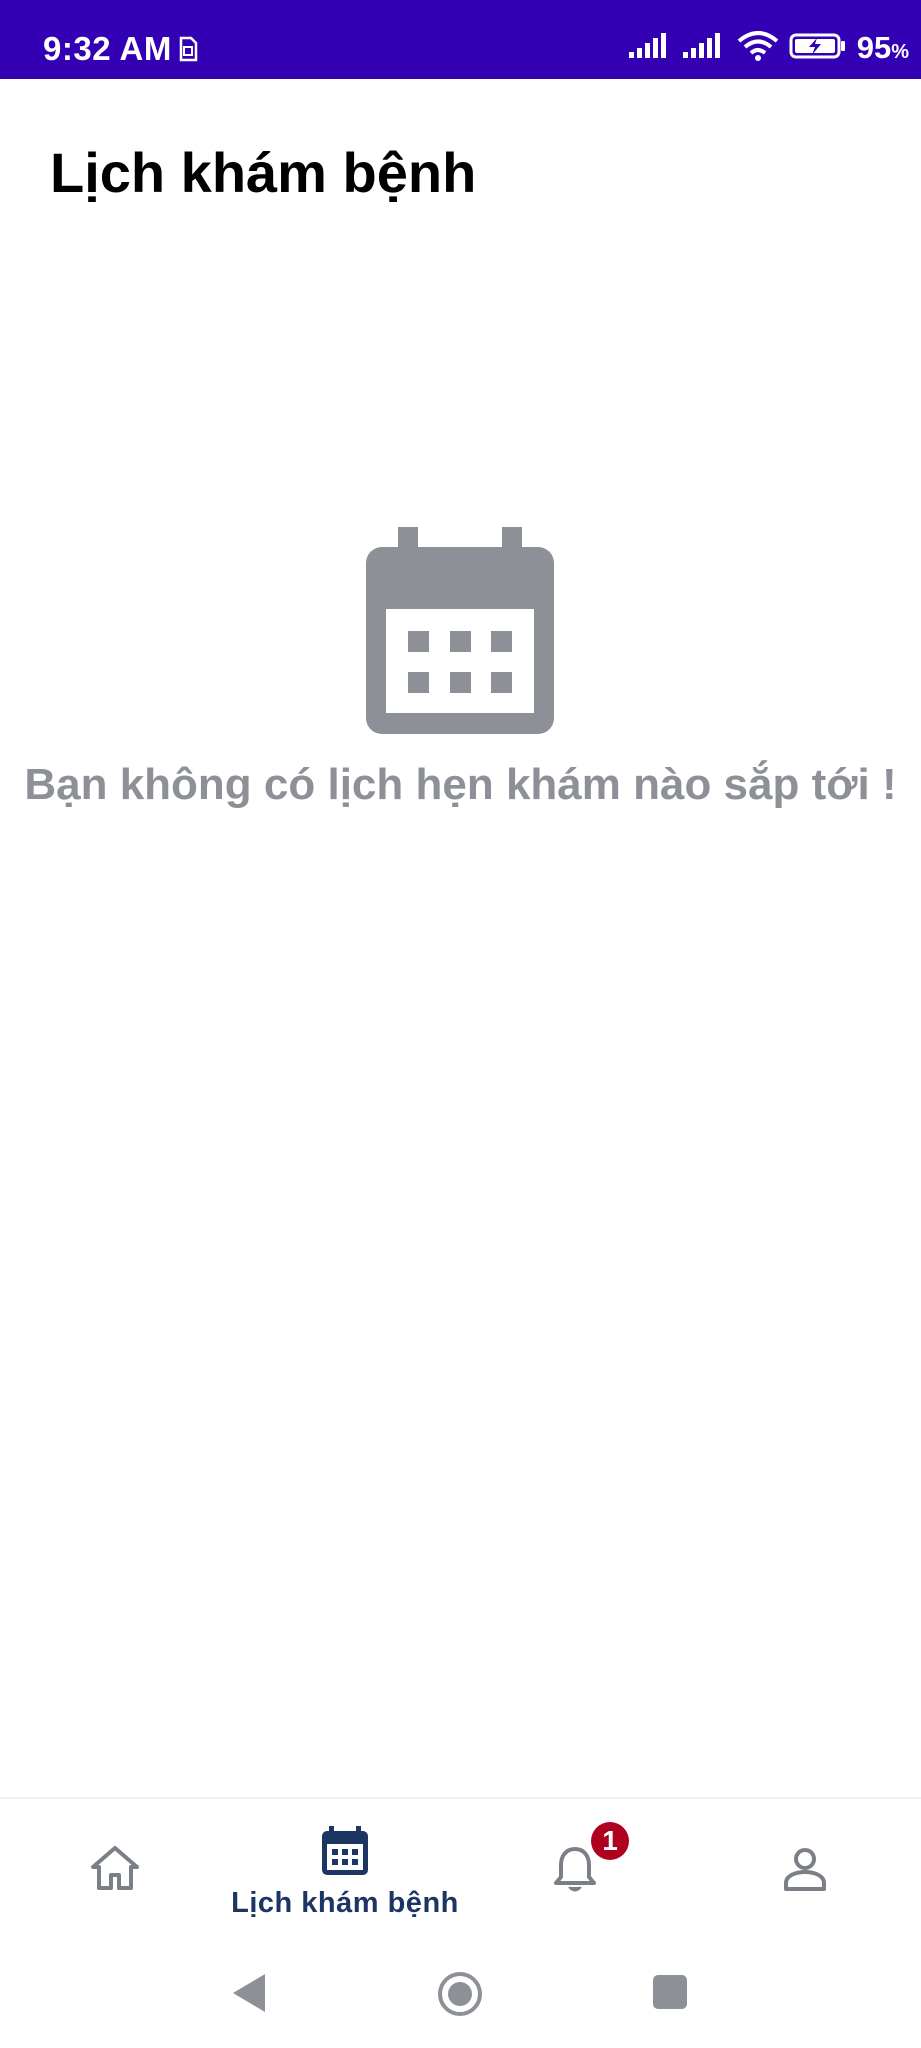 This screenshot has width=921, height=2048. Describe the element at coordinates (263, 172) in the screenshot. I see `page-title: Lịch khám bệnh` at that location.